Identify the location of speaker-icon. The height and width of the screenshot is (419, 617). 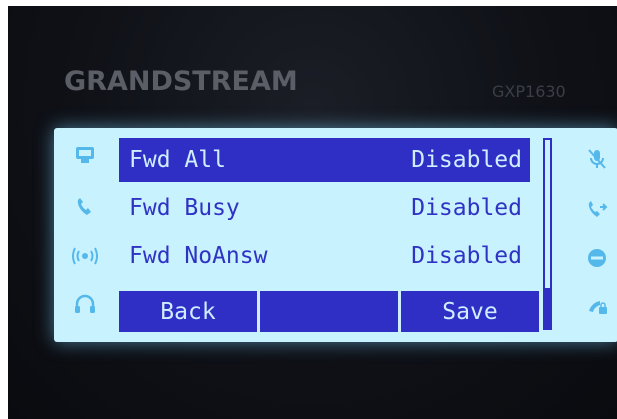
(85, 256).